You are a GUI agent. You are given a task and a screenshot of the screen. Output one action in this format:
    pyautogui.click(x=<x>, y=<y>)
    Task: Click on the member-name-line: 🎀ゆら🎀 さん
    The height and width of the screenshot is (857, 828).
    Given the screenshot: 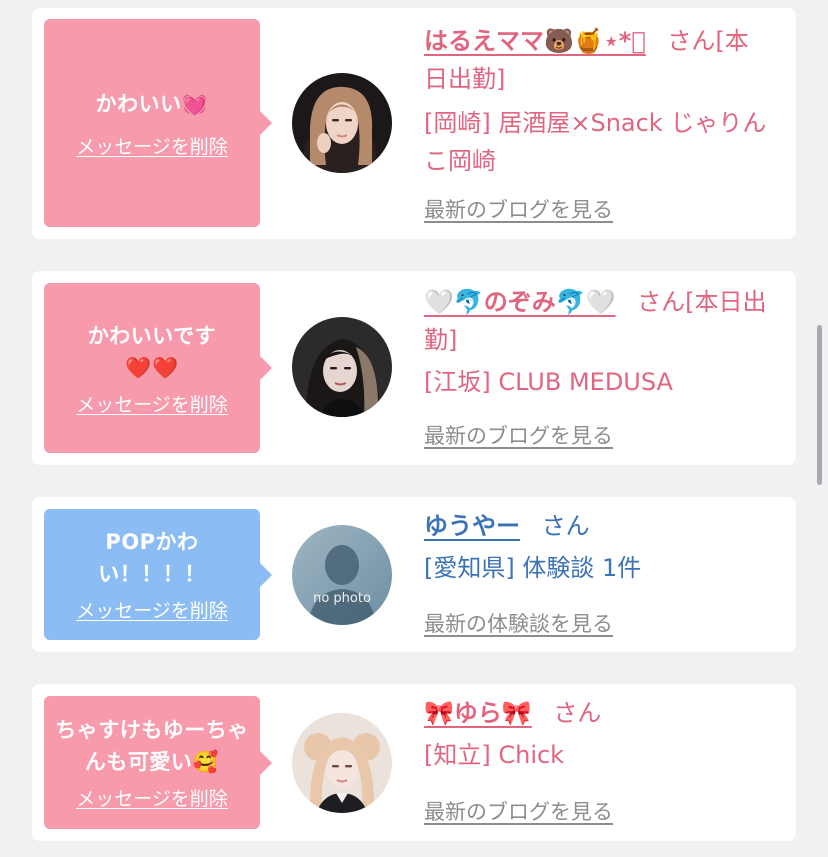 What is the action you would take?
    pyautogui.click(x=596, y=713)
    